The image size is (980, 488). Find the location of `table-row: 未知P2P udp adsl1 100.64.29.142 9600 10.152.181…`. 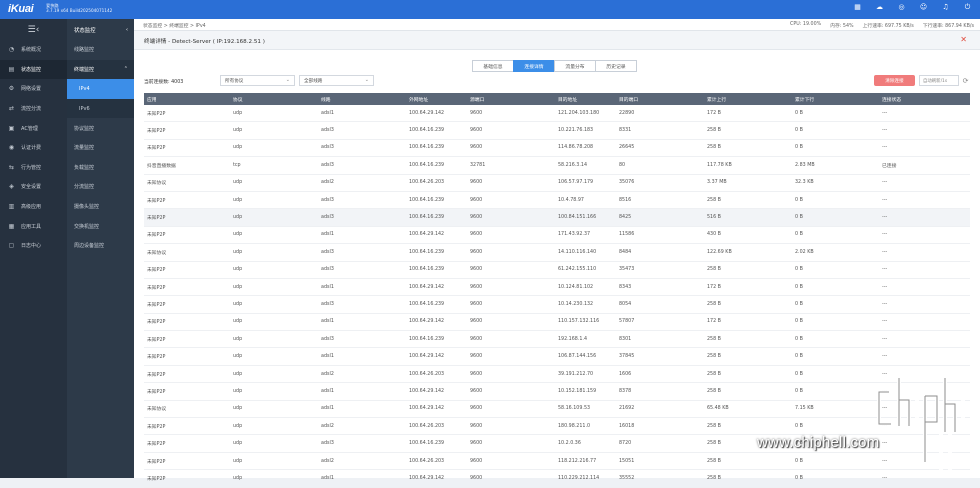

table-row: 未知P2P udp adsl1 100.64.29.142 9600 10.152.181… is located at coordinates (557, 392).